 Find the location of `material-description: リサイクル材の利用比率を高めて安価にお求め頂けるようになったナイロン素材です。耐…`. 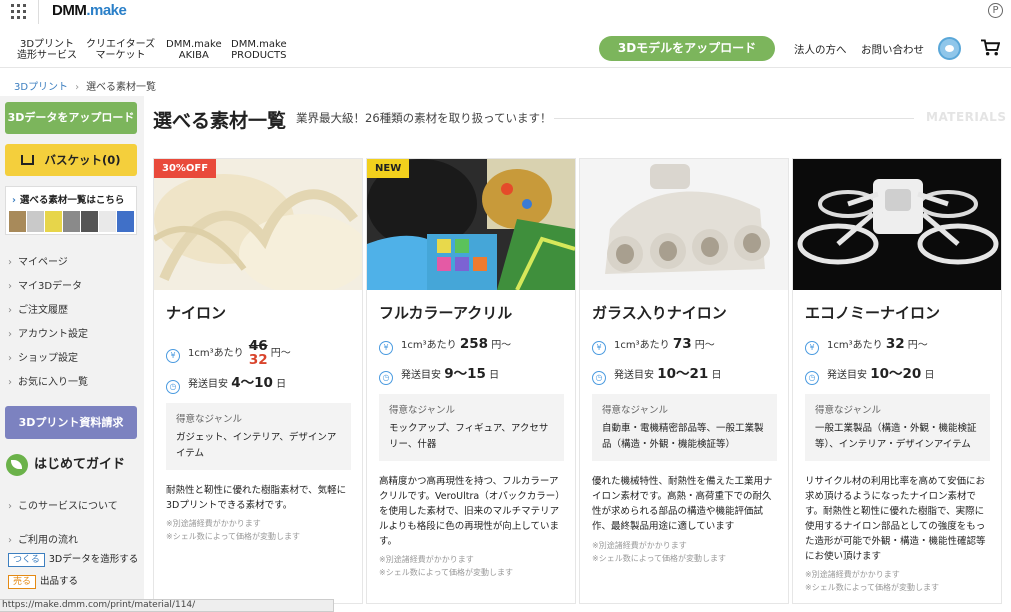

material-description: リサイクル材の利用比率を高めて安価にお求め頂けるようになったナイロン素材です。耐… is located at coordinates (895, 519).